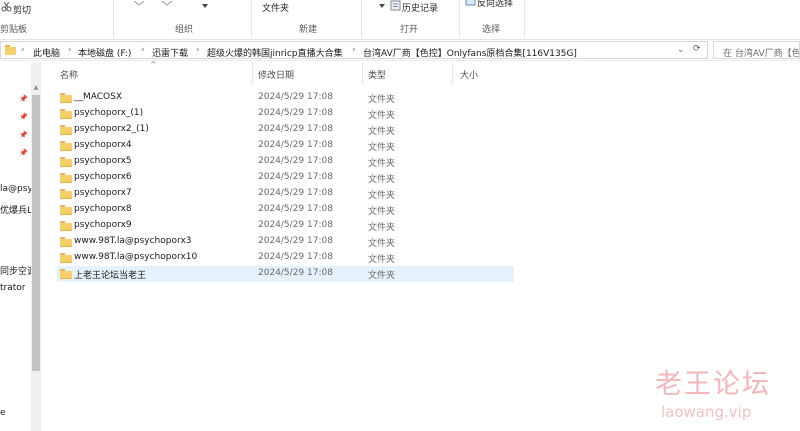  What do you see at coordinates (761, 52) in the screenshot?
I see `search-input: 在 台湾AV厂商【色` at bounding box center [761, 52].